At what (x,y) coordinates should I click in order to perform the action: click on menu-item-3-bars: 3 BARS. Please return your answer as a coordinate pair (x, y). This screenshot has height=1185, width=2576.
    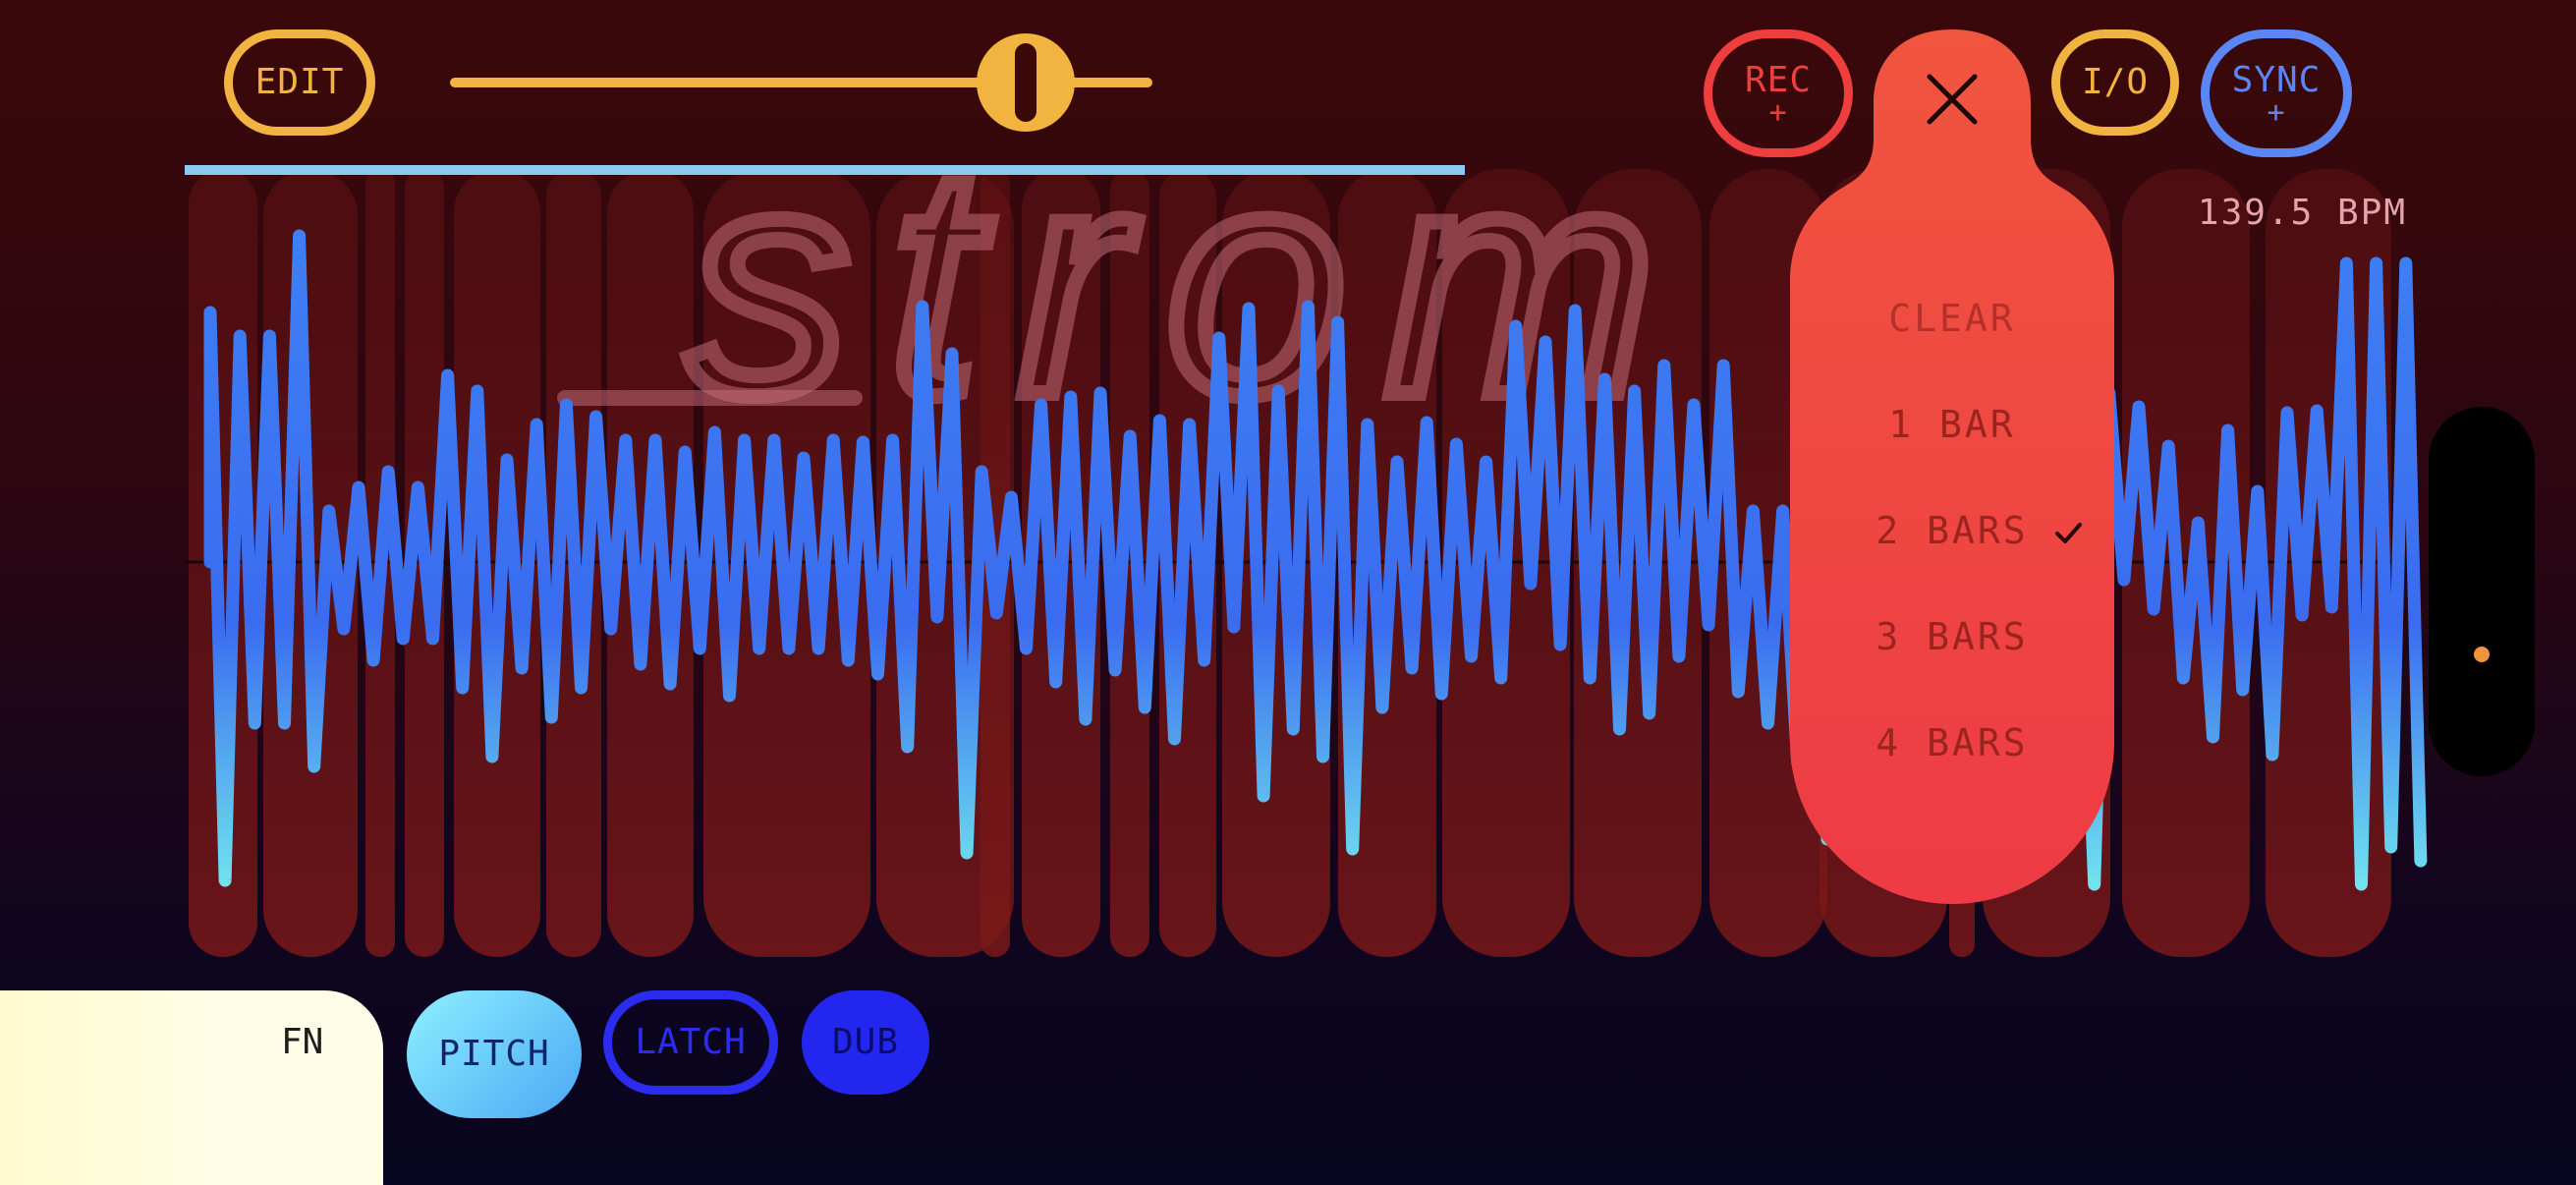
    Looking at the image, I should click on (1952, 637).